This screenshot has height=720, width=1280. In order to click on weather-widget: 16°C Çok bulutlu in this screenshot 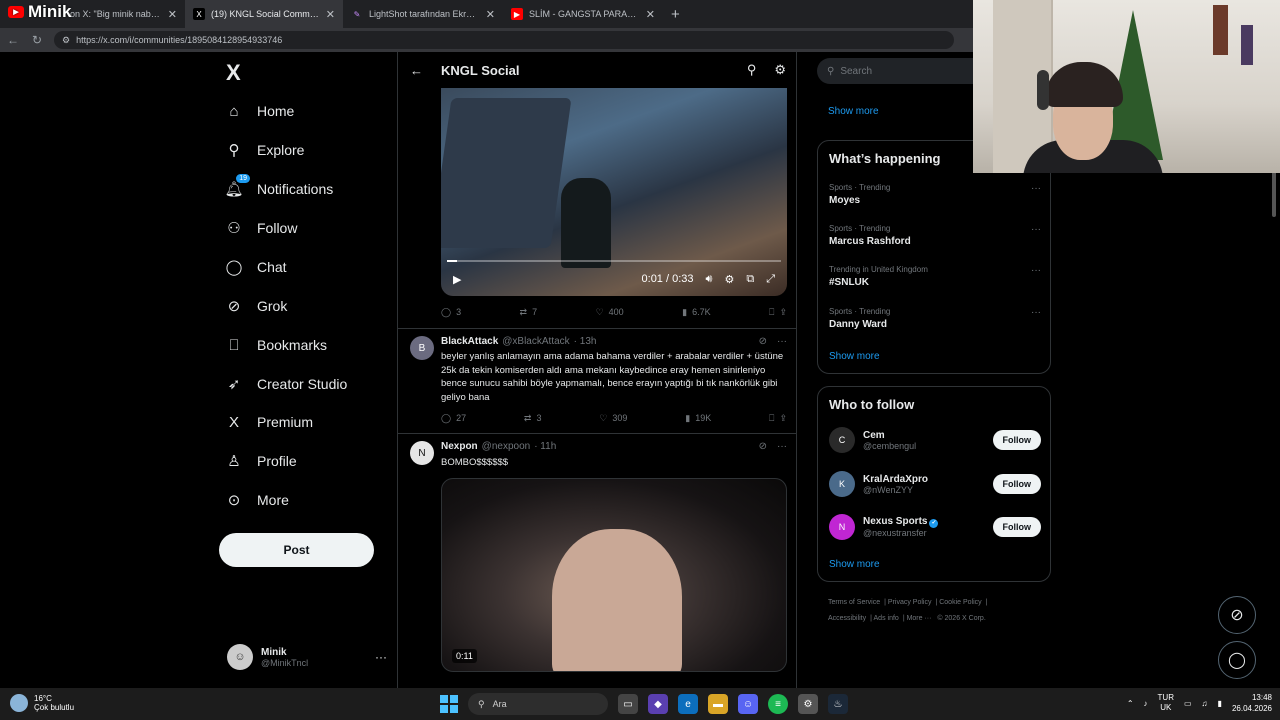, I will do `click(42, 703)`.